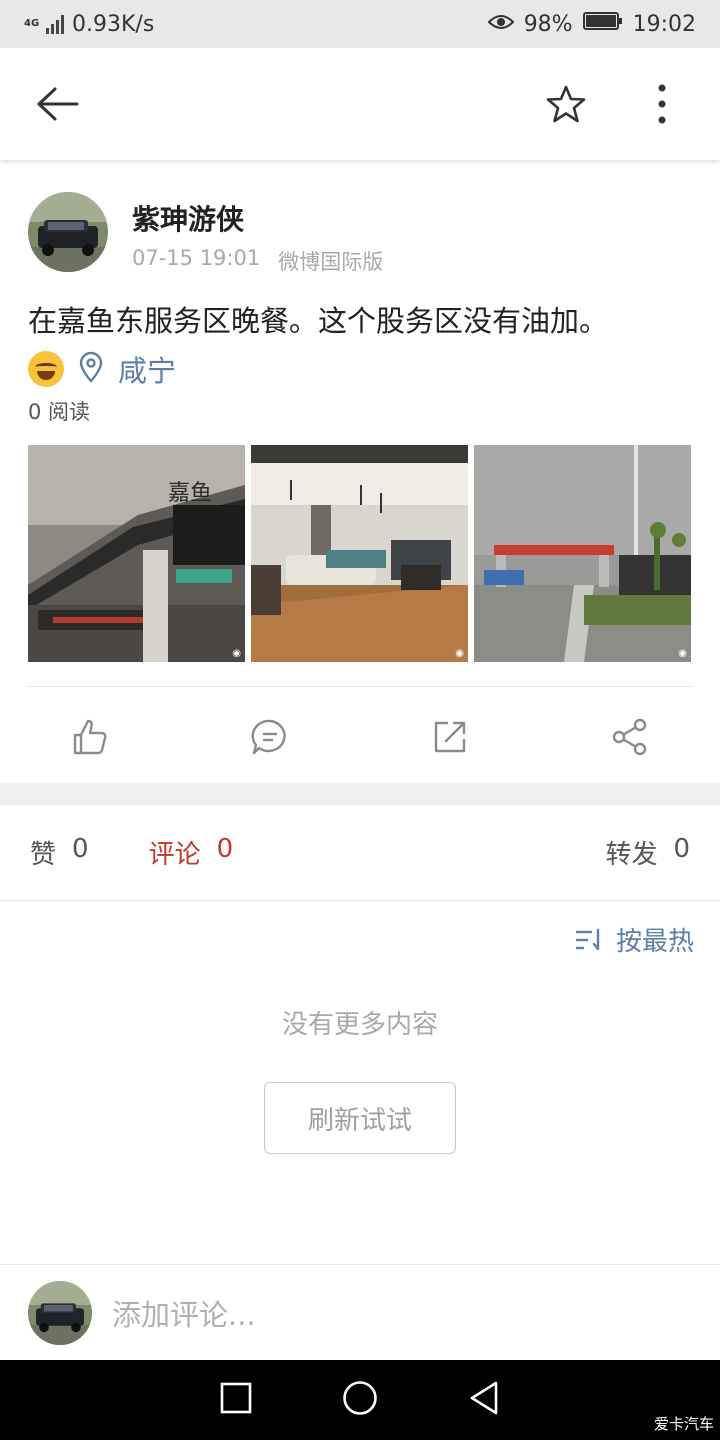 The image size is (720, 1440). I want to click on sort-label: 按最热, so click(654, 942).